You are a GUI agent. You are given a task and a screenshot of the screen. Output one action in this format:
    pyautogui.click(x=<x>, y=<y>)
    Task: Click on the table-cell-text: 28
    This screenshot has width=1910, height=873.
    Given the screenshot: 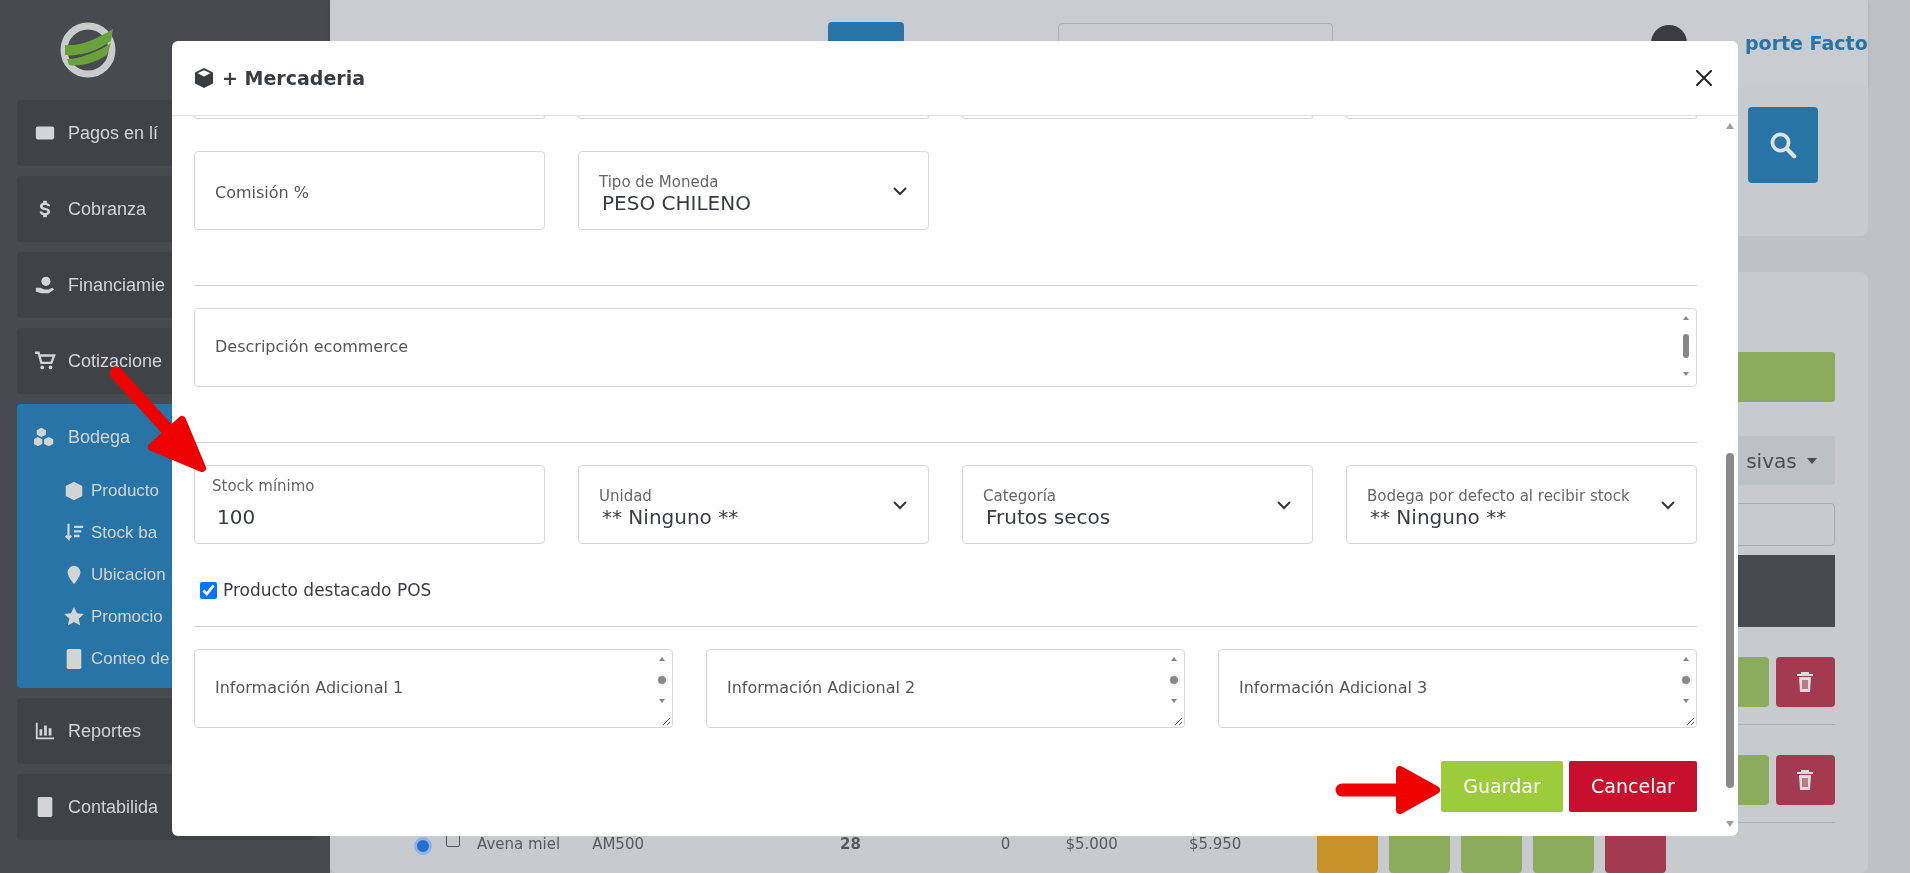 What is the action you would take?
    pyautogui.click(x=850, y=844)
    